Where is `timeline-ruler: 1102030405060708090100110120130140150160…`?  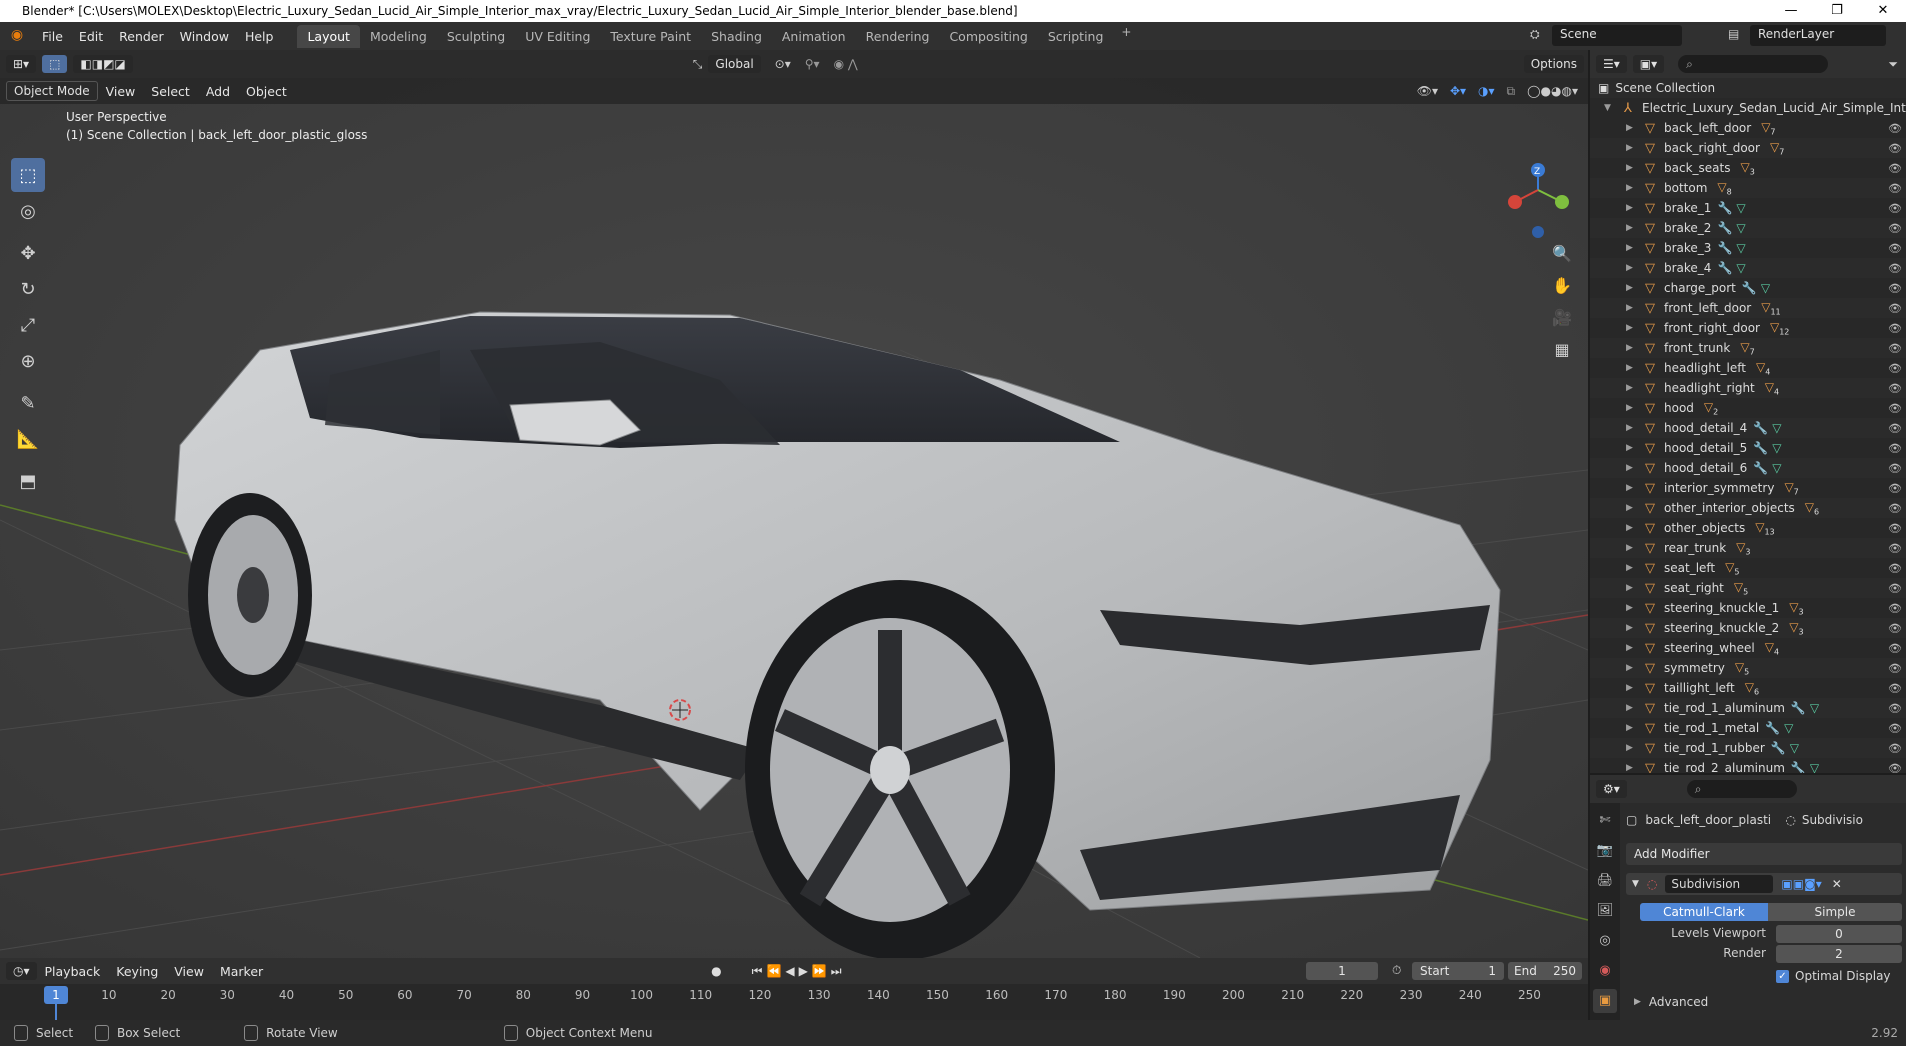 timeline-ruler: 1102030405060708090100110120130140150160… is located at coordinates (794, 1002).